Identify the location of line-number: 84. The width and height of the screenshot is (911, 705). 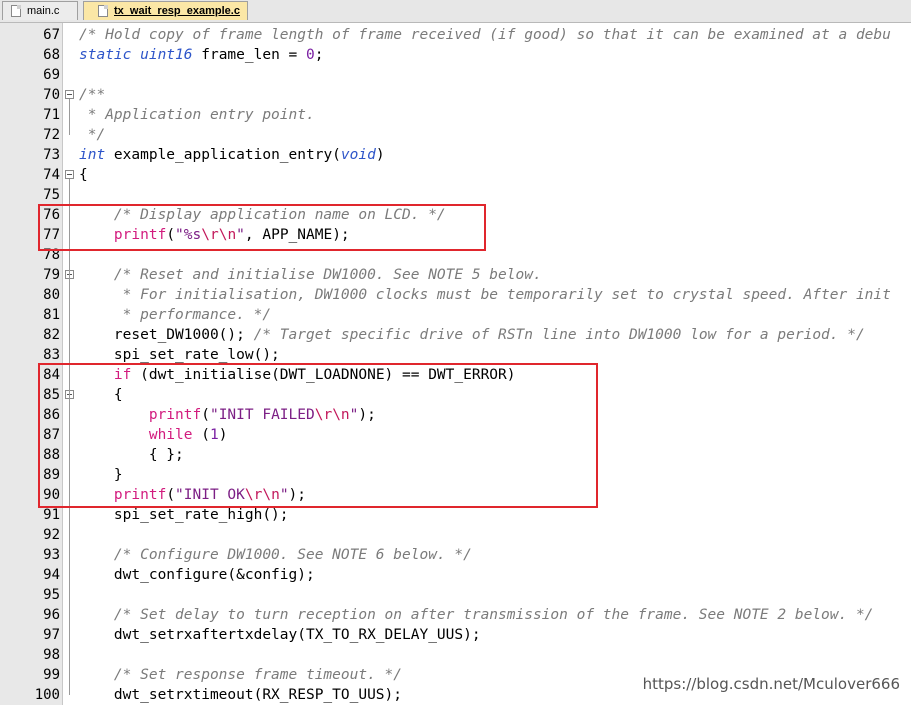
(51, 375).